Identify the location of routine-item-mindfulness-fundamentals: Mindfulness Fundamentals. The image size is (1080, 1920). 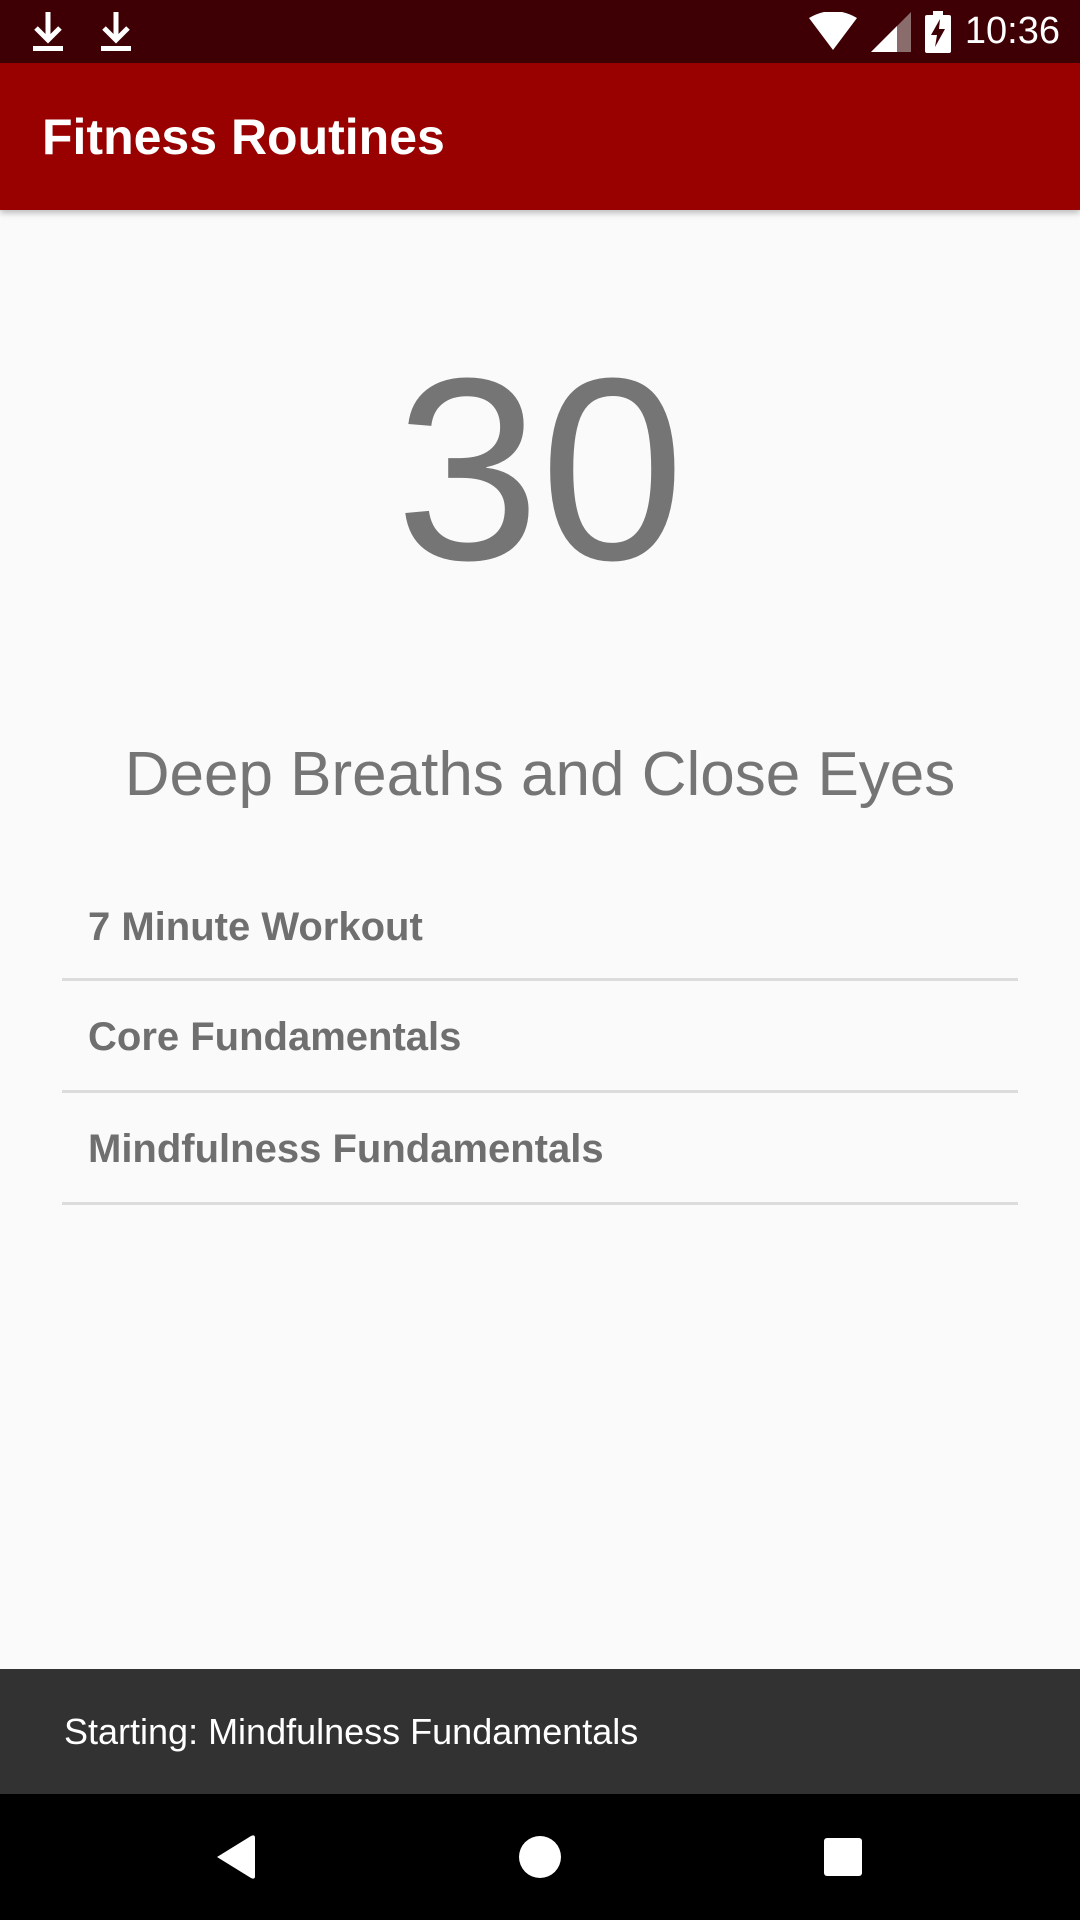
(540, 1149).